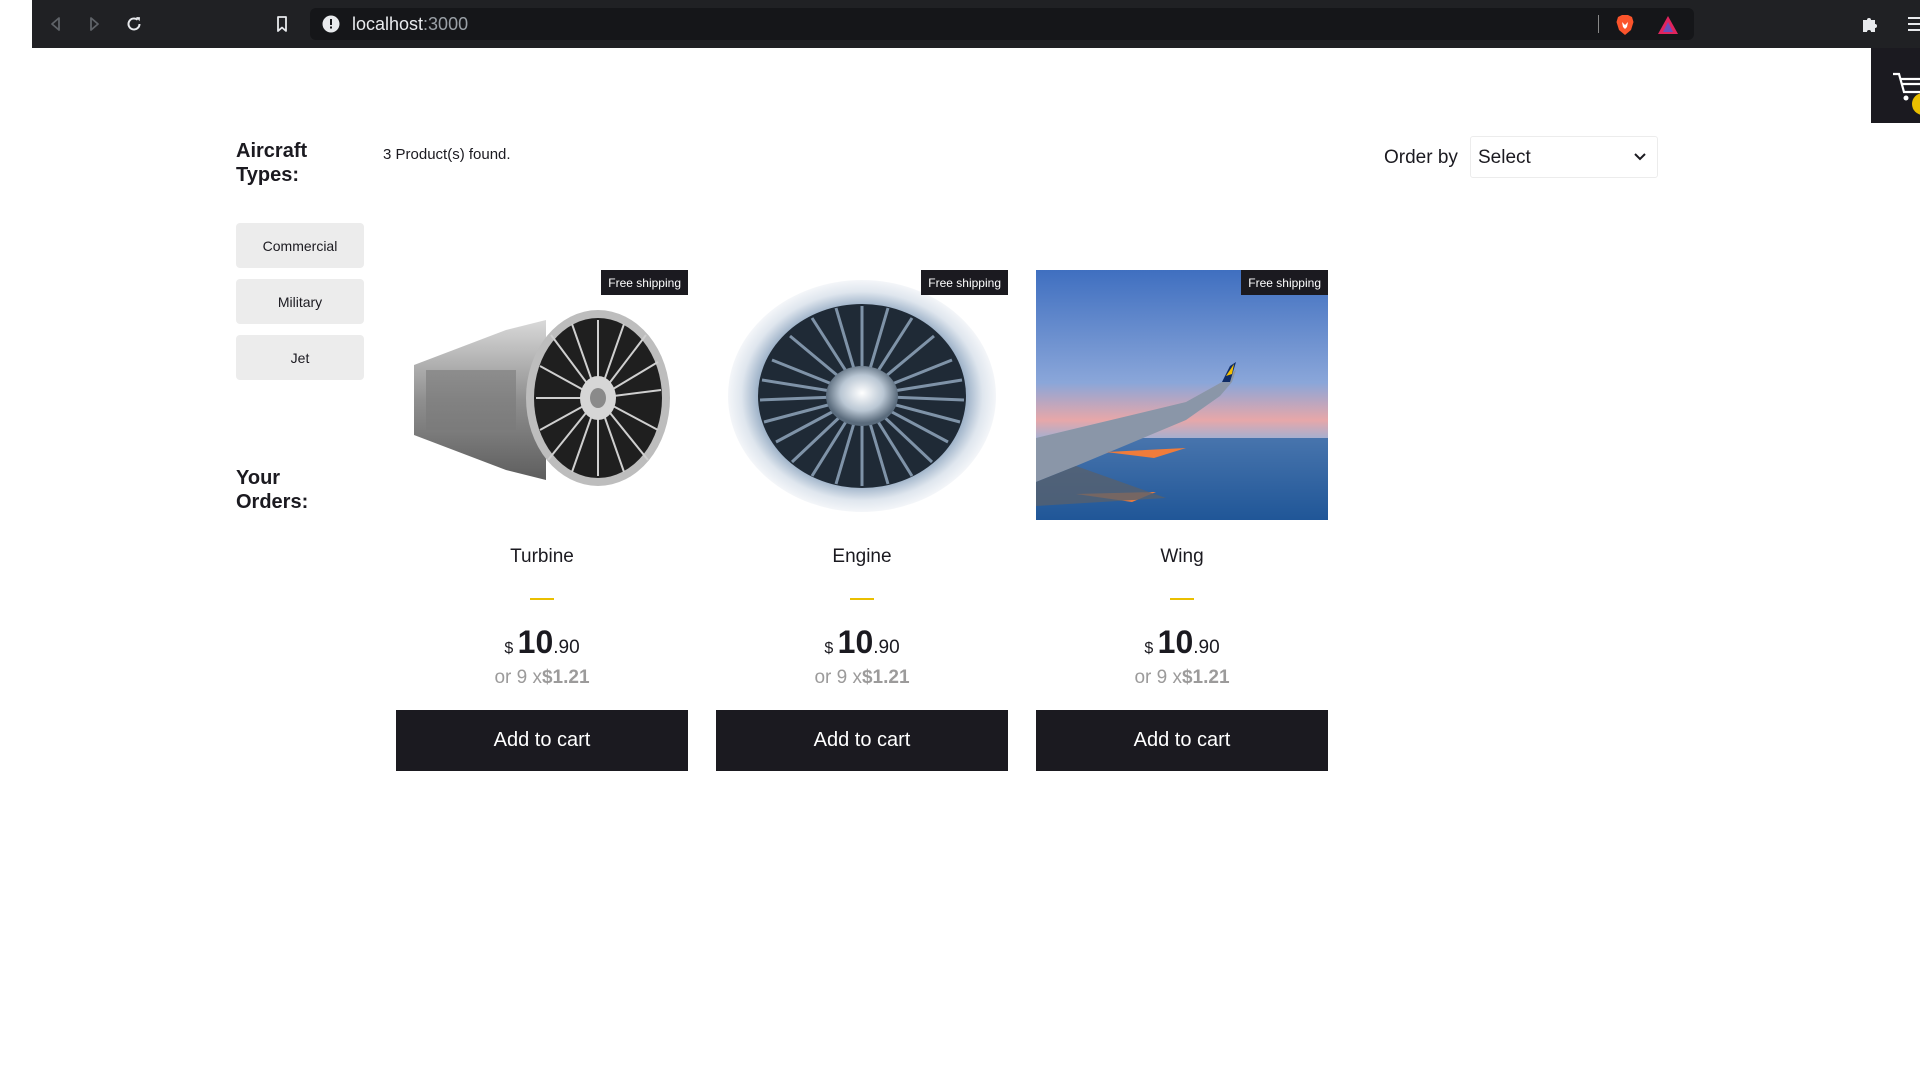 This screenshot has width=1920, height=1080. I want to click on reload-icon, so click(134, 24).